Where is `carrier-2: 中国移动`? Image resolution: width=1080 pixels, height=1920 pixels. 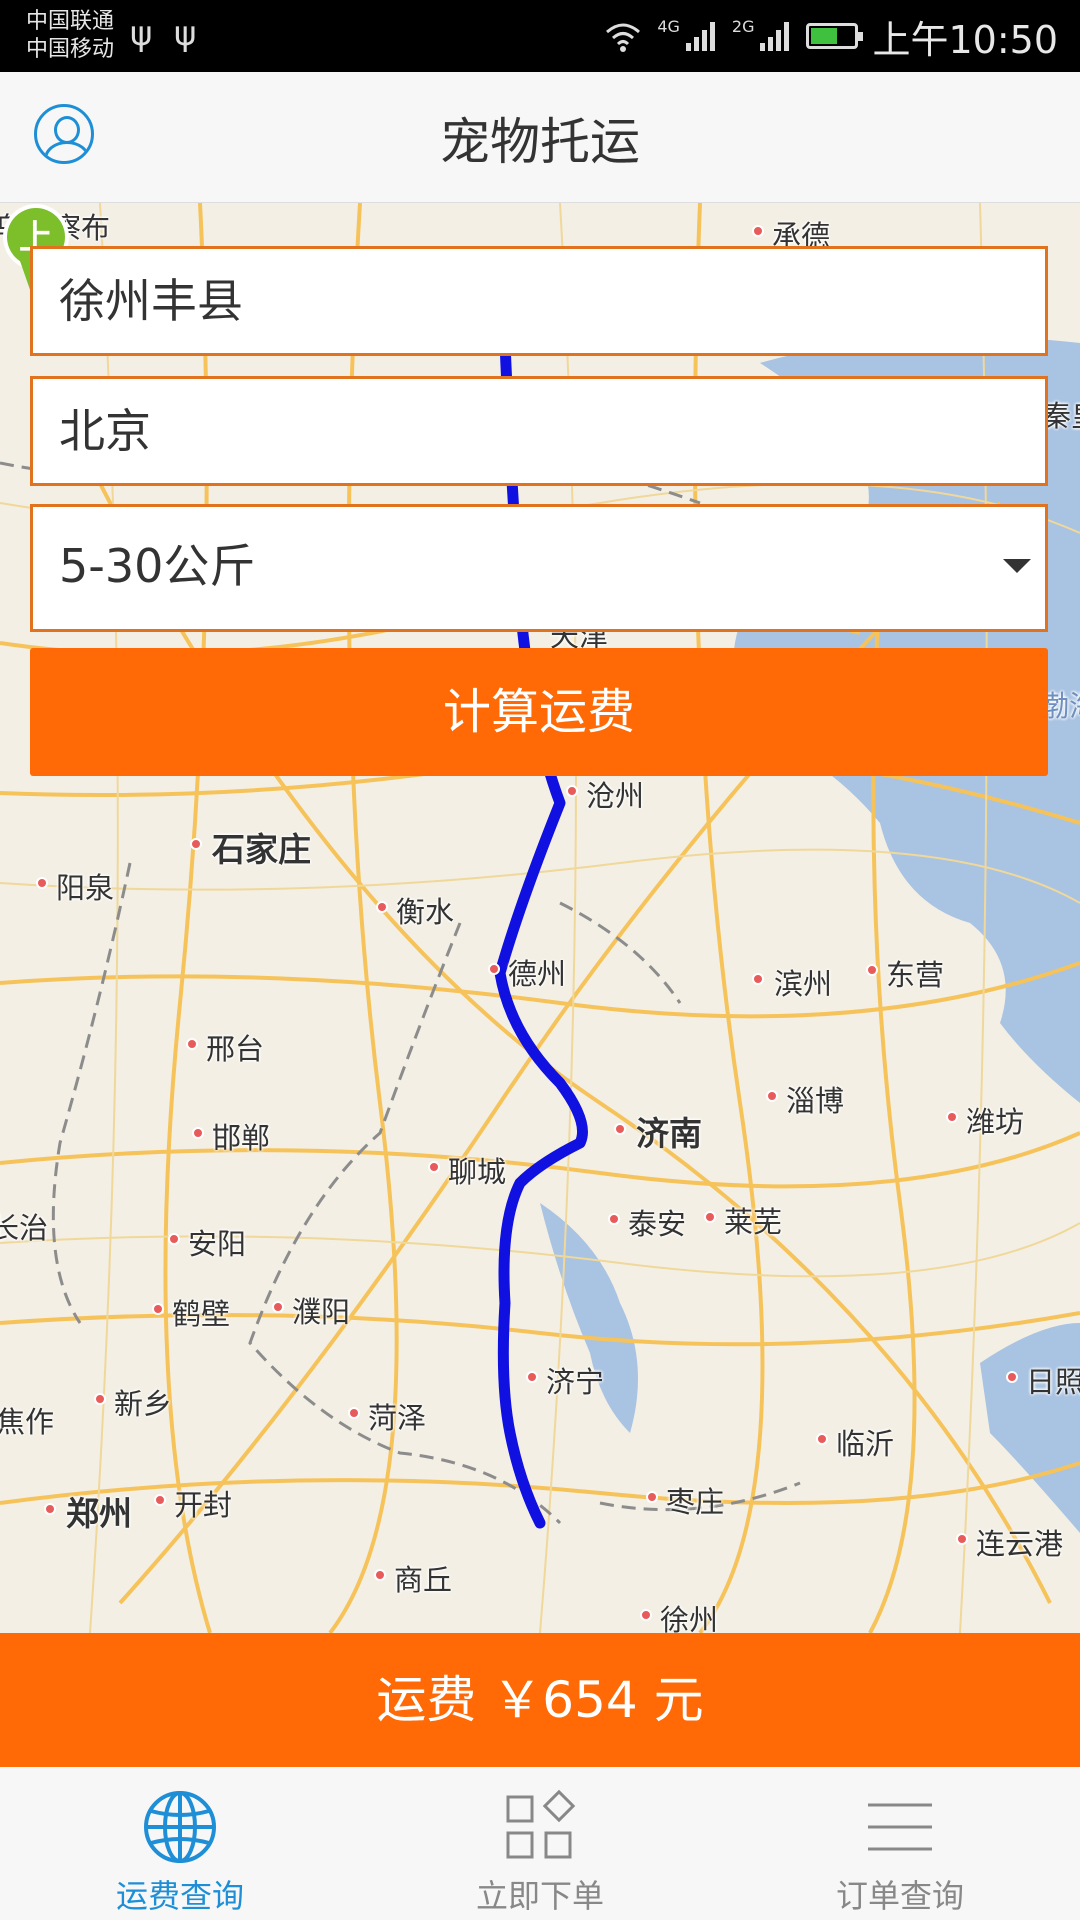
carrier-2: 中国移动 is located at coordinates (70, 49).